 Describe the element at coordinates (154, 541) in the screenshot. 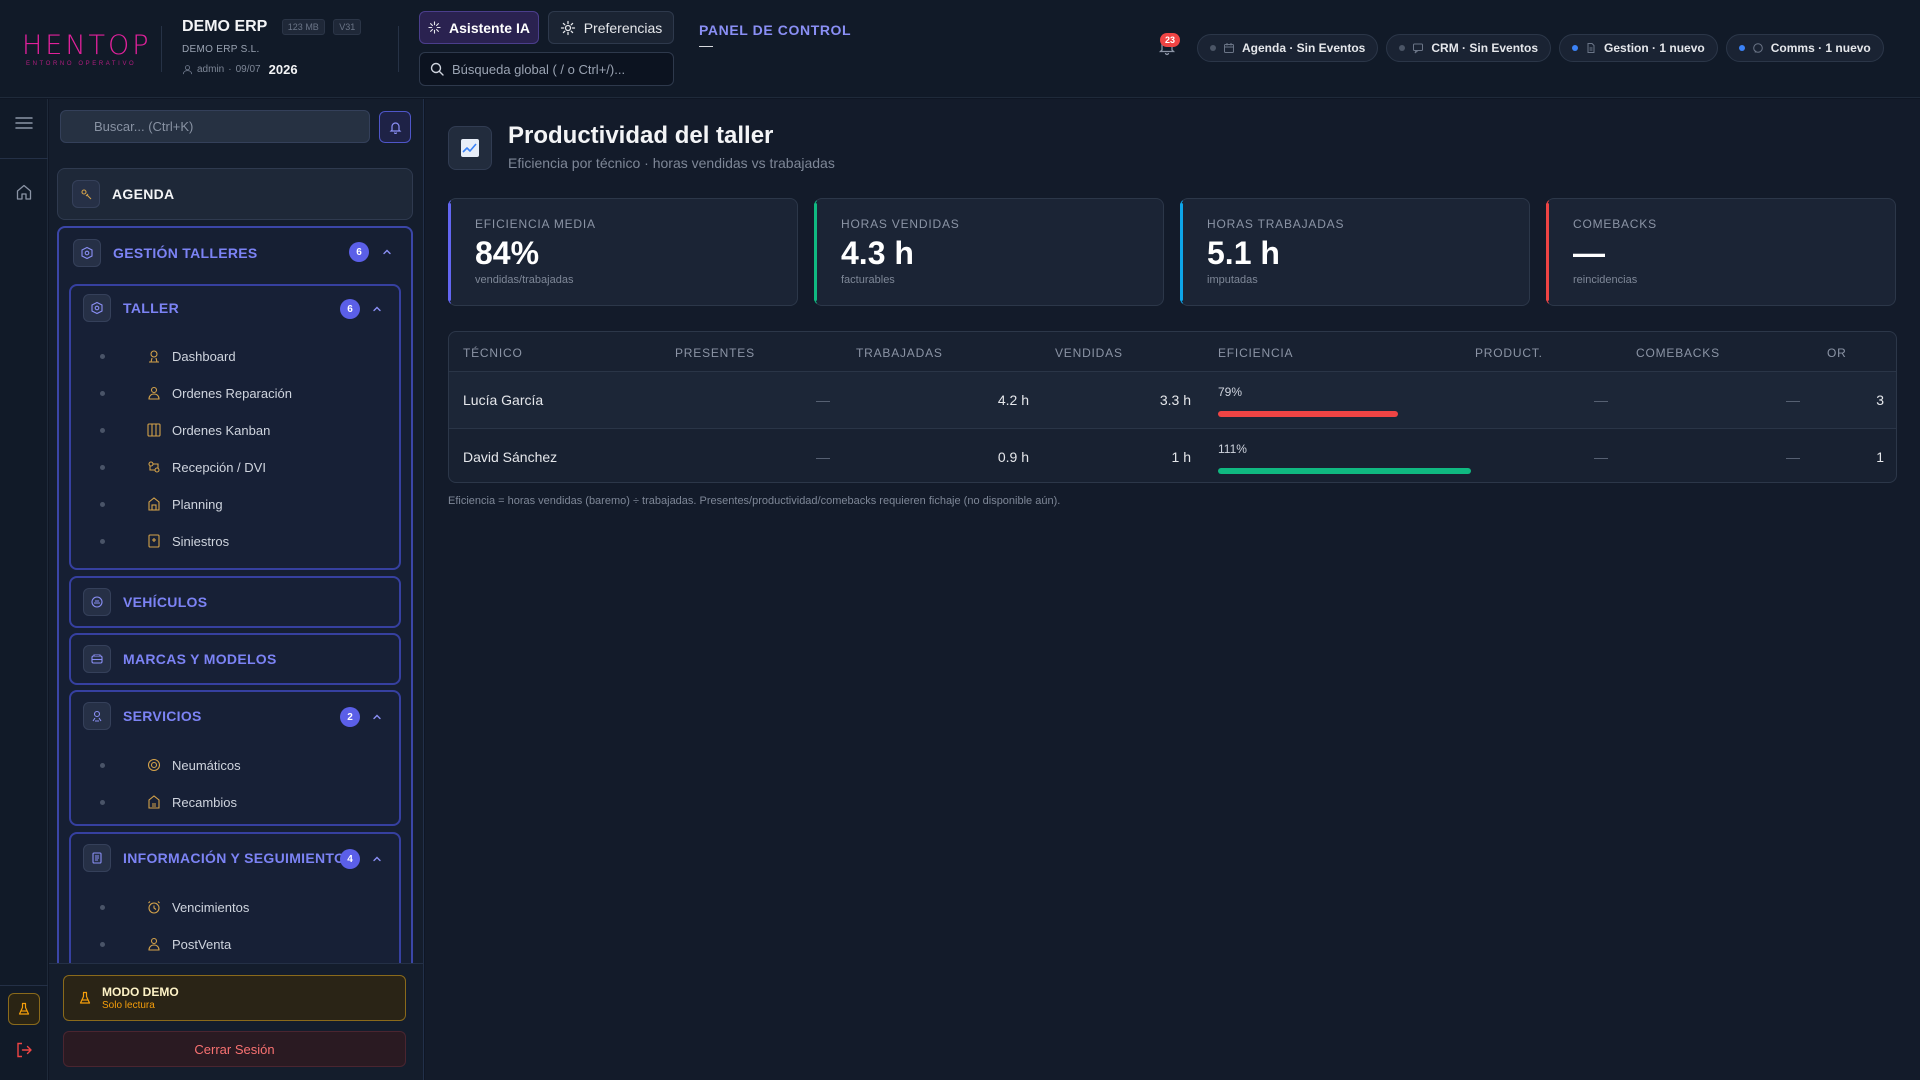

I see `claims-icon` at that location.